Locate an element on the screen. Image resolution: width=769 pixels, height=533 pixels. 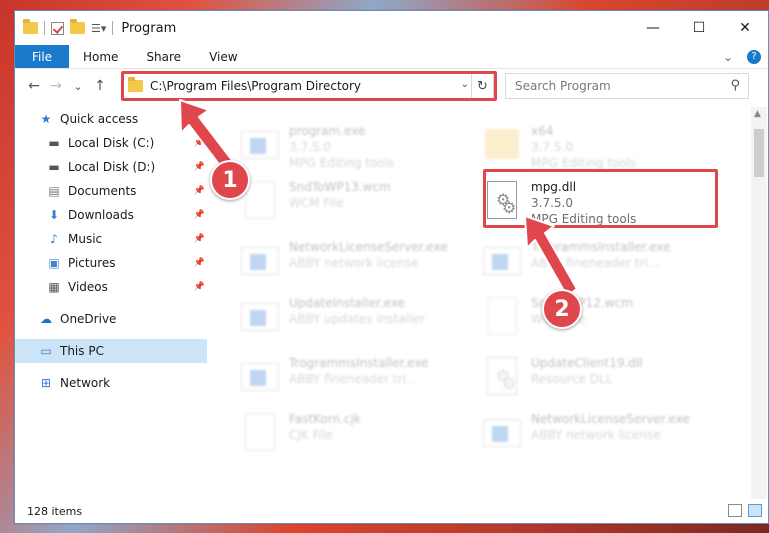
step-badge-2: 2 is located at coordinates (562, 309).